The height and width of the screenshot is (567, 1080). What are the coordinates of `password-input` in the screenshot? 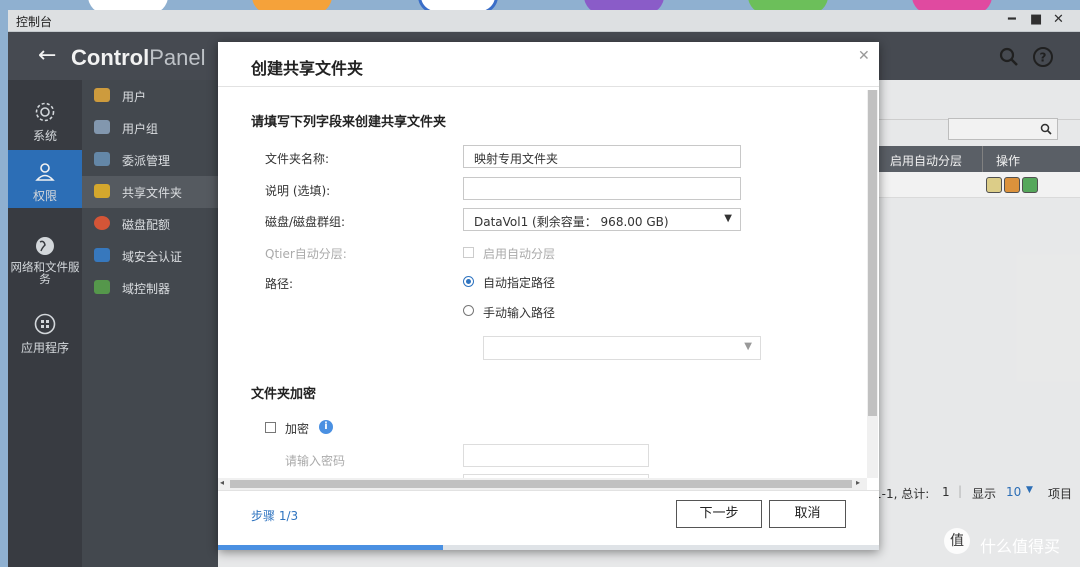 It's located at (556, 455).